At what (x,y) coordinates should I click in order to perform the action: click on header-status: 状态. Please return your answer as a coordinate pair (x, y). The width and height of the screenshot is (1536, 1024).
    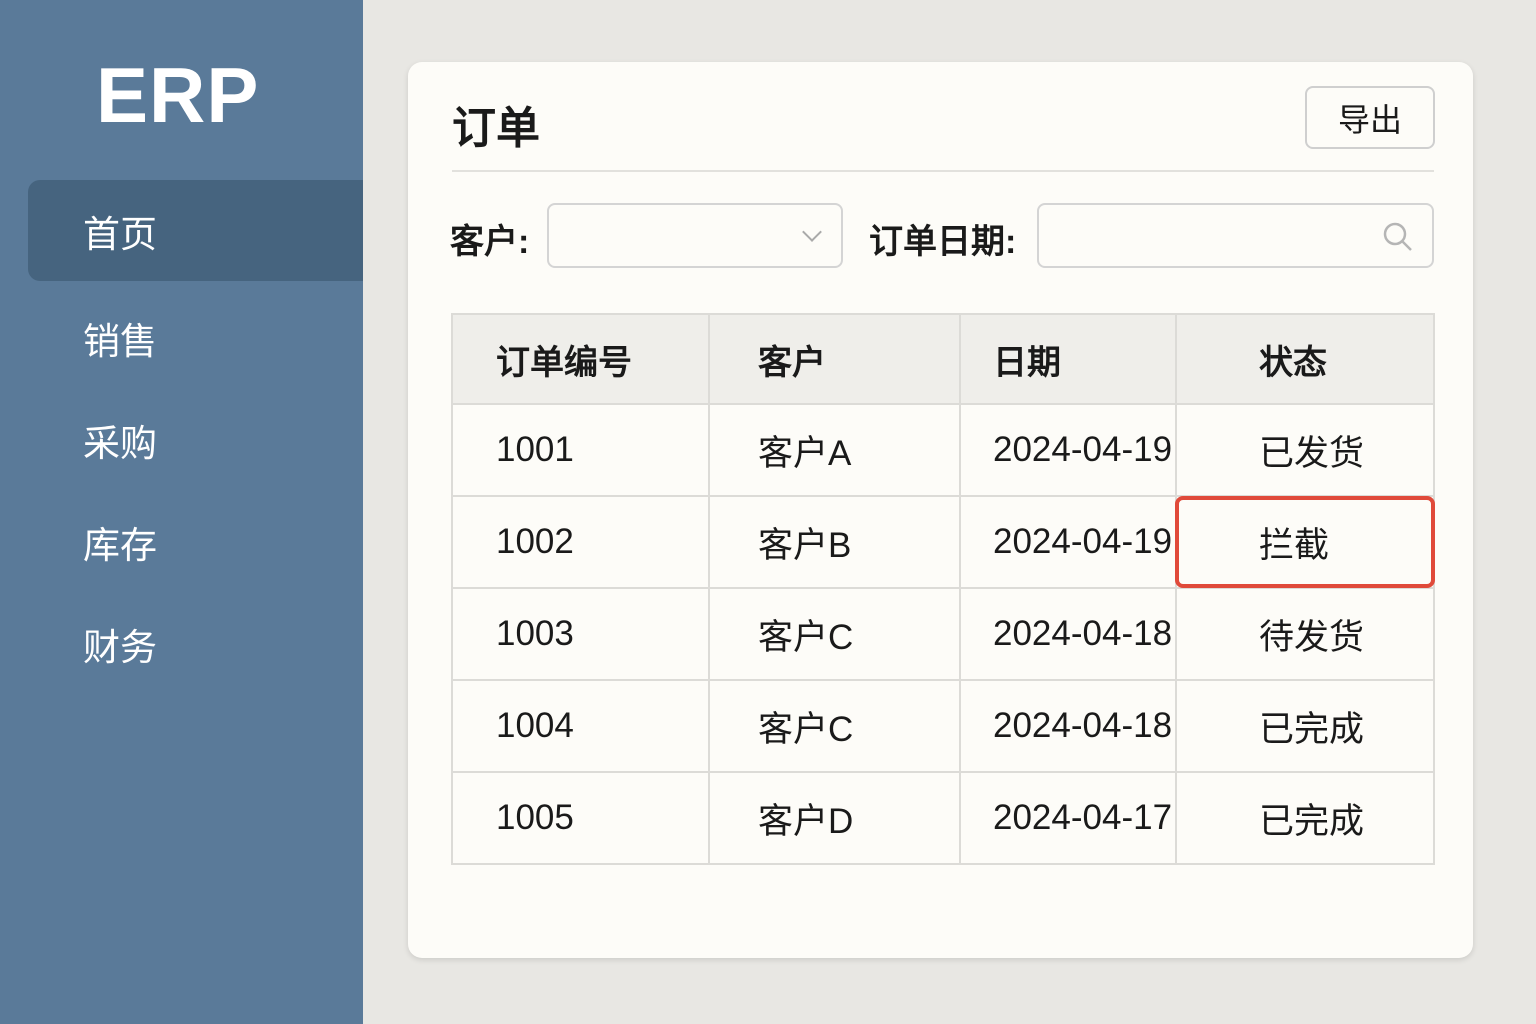
    Looking at the image, I should click on (1305, 359).